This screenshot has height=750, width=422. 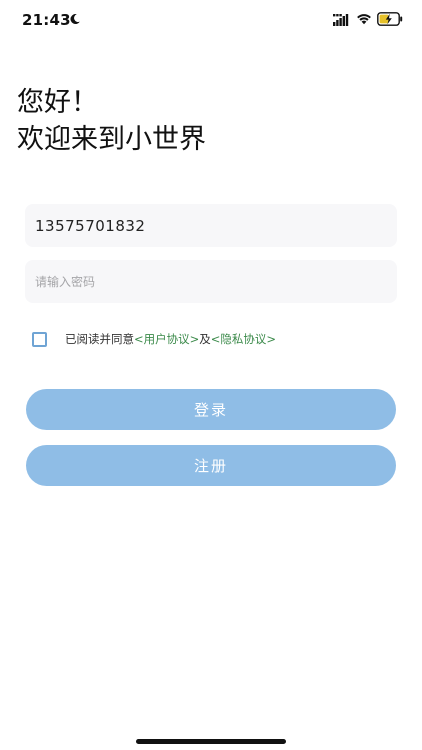 What do you see at coordinates (211, 20) in the screenshot?
I see `status-bar: 21:43` at bounding box center [211, 20].